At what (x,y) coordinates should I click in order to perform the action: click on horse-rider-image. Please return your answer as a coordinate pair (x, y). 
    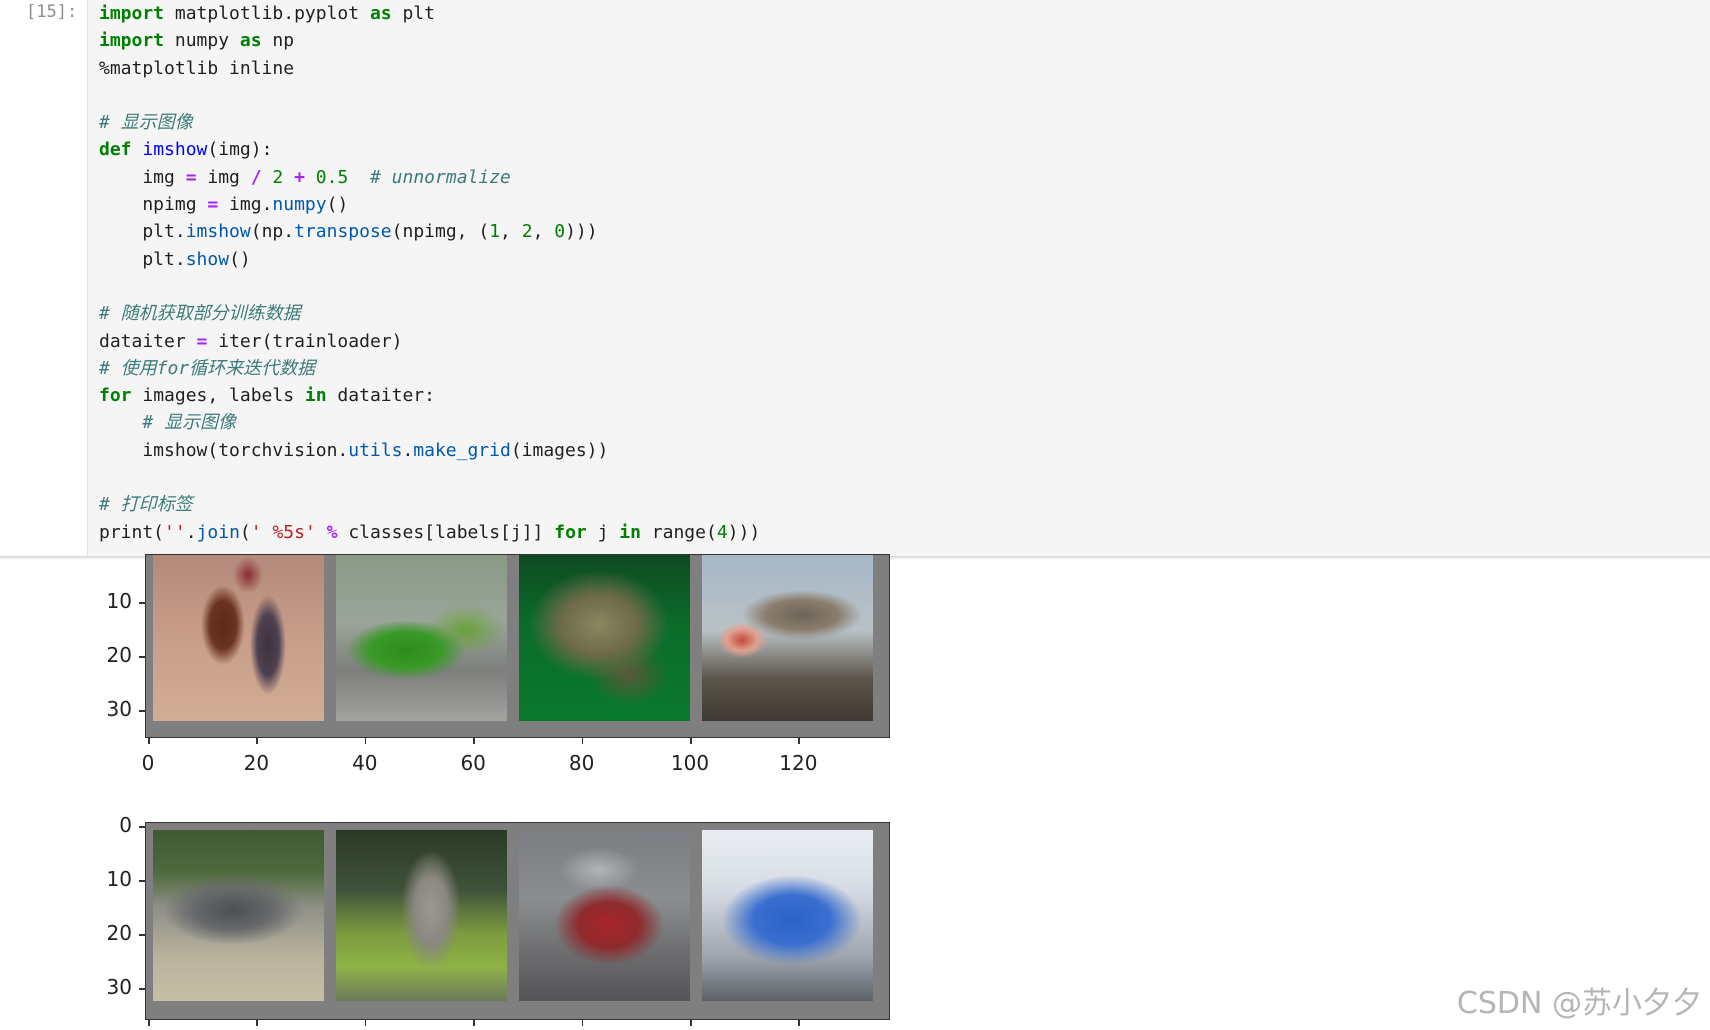
    Looking at the image, I should click on (238, 638).